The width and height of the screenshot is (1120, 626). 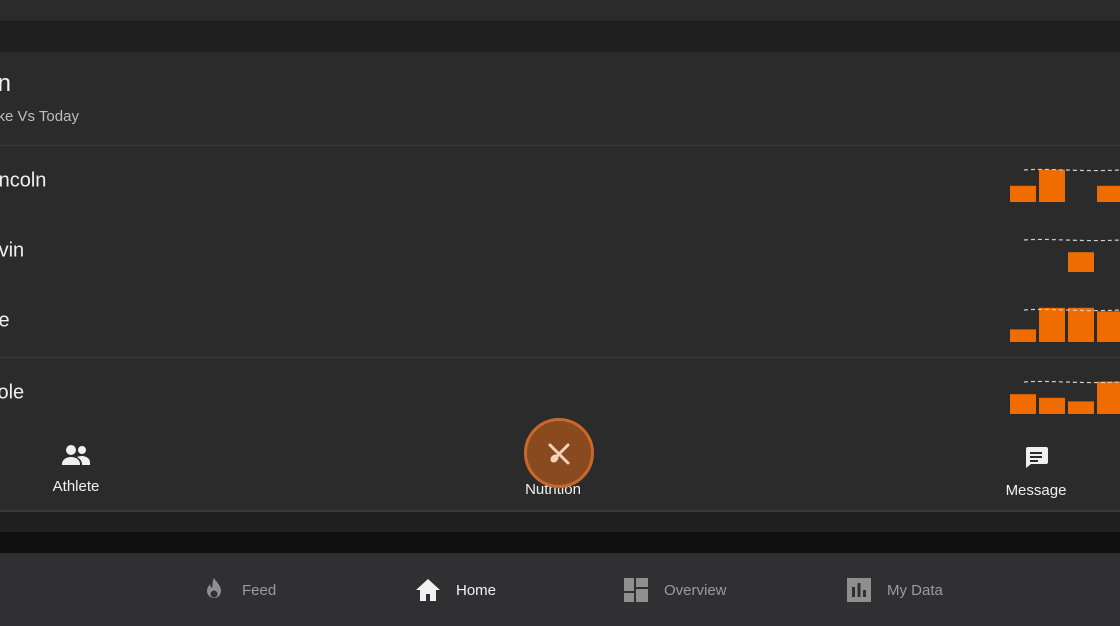 What do you see at coordinates (695, 590) in the screenshot?
I see `nav-overview-label: Overview` at bounding box center [695, 590].